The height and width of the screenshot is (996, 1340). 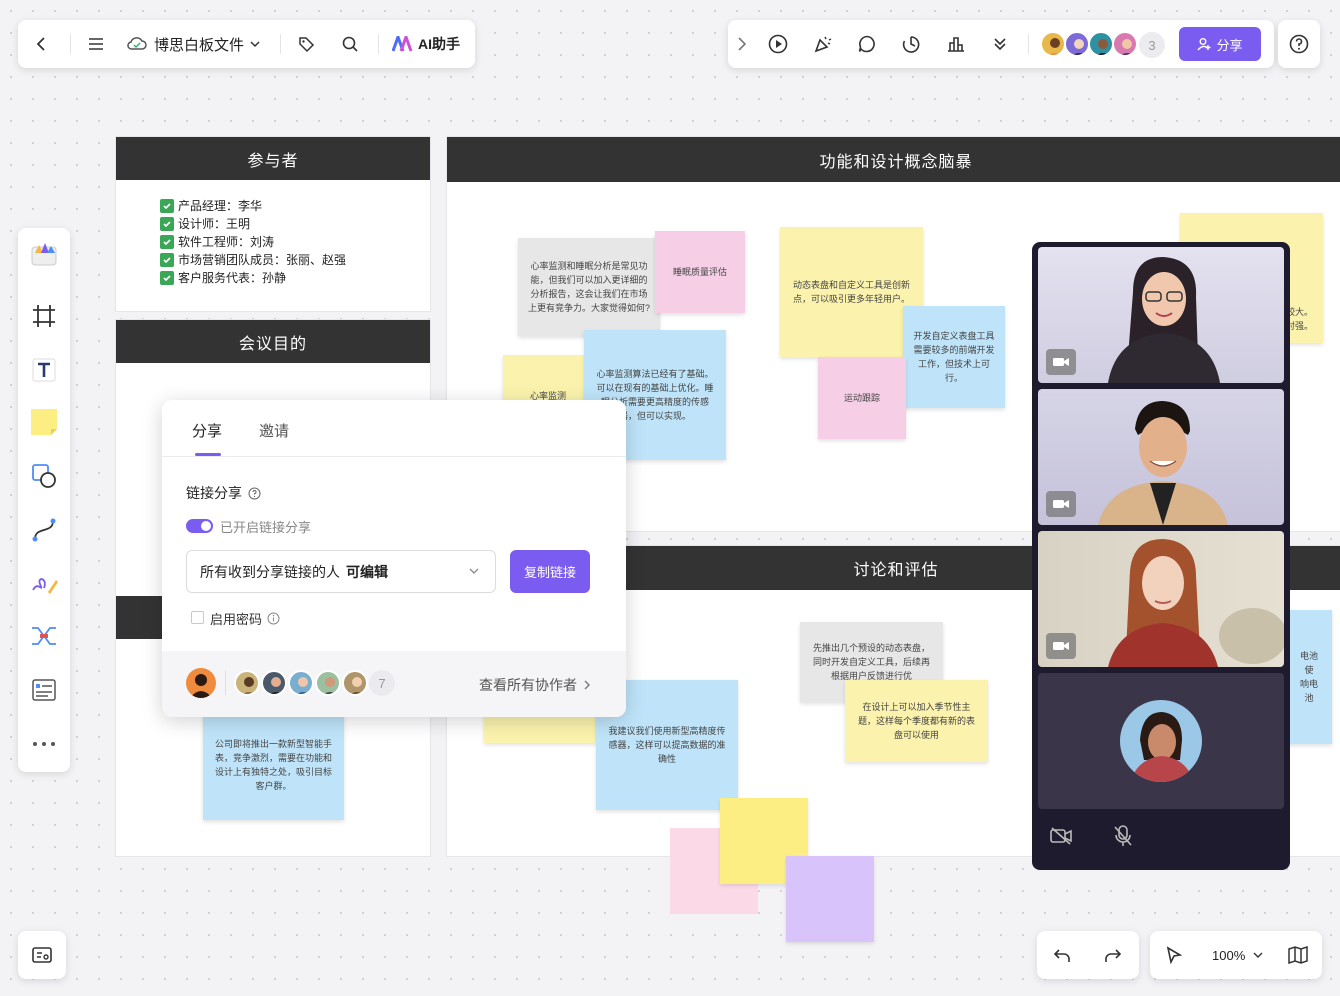 I want to click on zoom-control: 100%, so click(x=1237, y=955).